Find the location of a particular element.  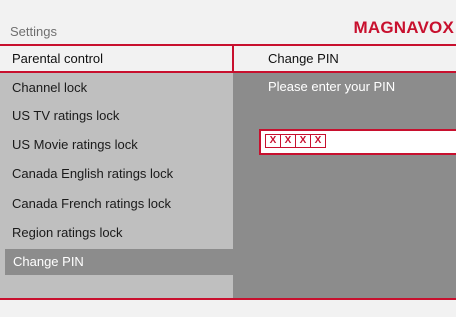

menu-item-us-movie-ratings-lock: US Movie ratings lock is located at coordinates (116, 145).